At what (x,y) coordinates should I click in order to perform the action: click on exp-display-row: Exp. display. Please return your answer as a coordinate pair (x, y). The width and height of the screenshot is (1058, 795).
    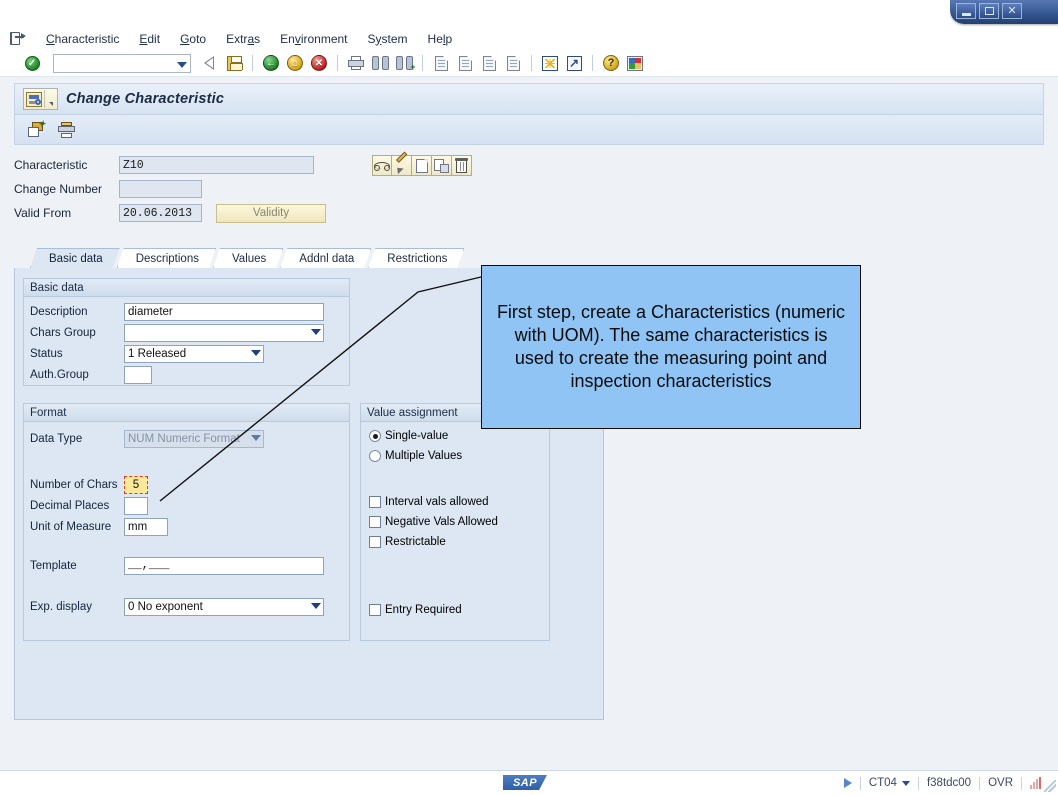
    Looking at the image, I should click on (186, 606).